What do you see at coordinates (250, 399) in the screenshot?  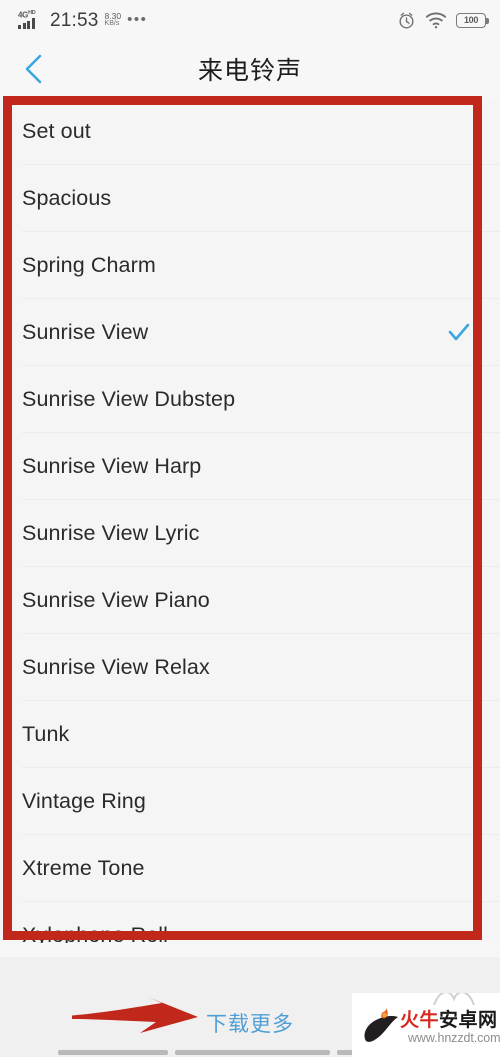 I see `list-item: Sunrise View Dubstep` at bounding box center [250, 399].